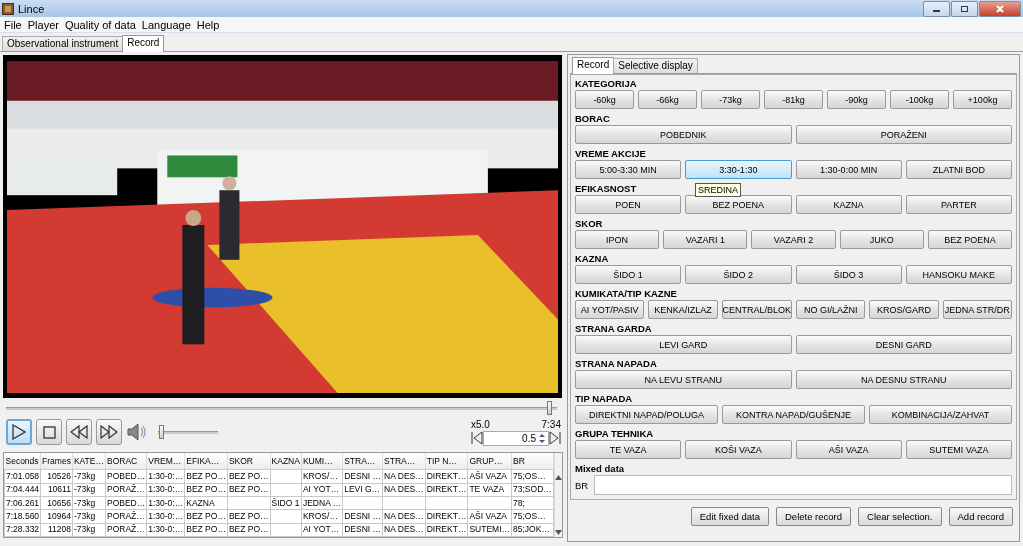  What do you see at coordinates (22, 461) in the screenshot?
I see `column-header: Seconds` at bounding box center [22, 461].